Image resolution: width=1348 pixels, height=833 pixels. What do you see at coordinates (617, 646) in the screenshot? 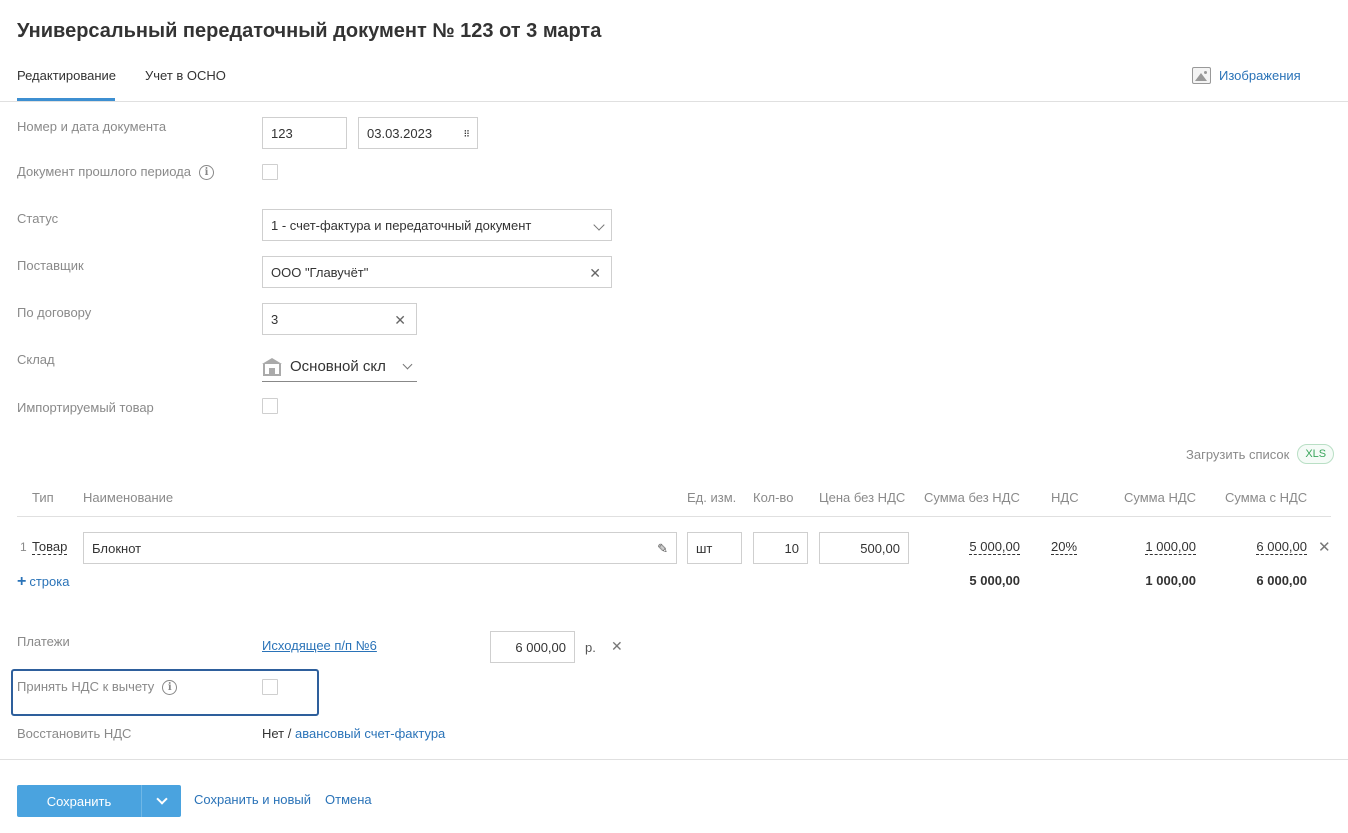
I see `remove-payment-icon: ✕` at bounding box center [617, 646].